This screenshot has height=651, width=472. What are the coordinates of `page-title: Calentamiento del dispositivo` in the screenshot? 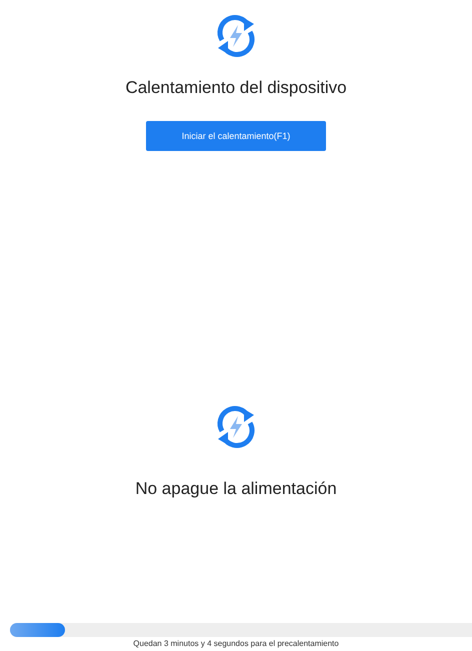 It's located at (236, 88).